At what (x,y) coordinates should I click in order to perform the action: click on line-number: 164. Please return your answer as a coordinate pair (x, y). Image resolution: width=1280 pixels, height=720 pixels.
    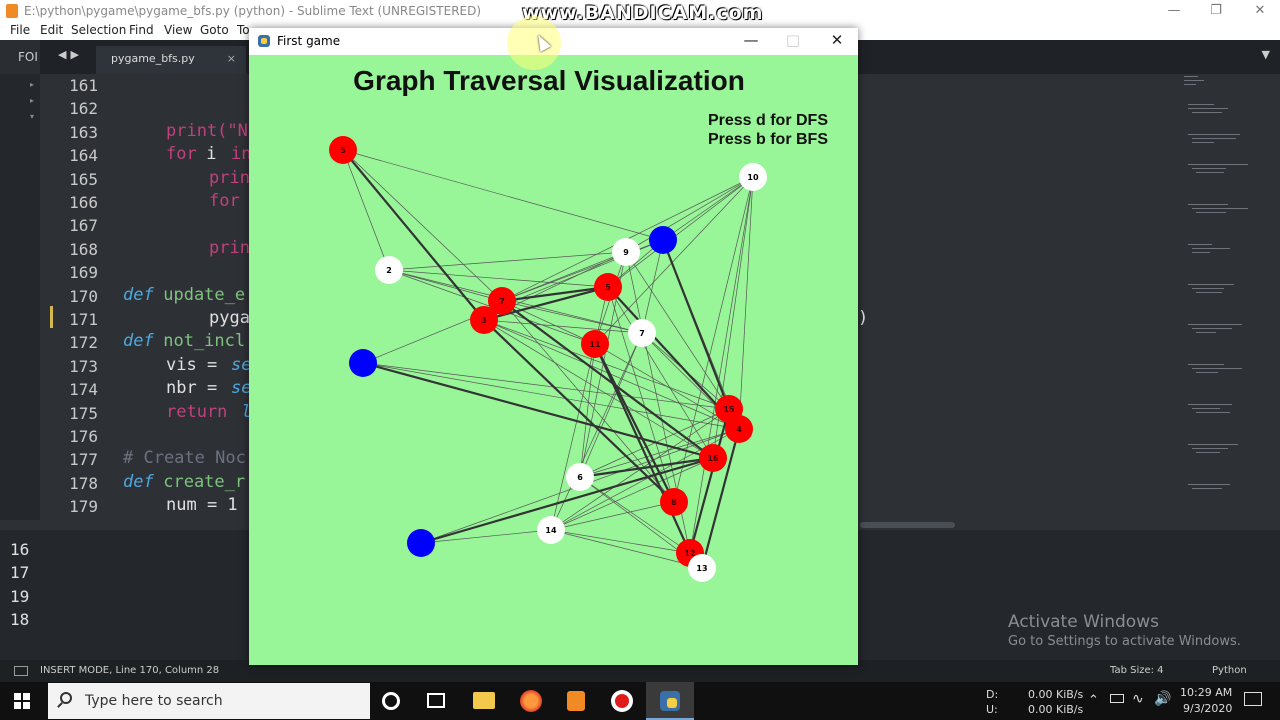
    Looking at the image, I should click on (83, 155).